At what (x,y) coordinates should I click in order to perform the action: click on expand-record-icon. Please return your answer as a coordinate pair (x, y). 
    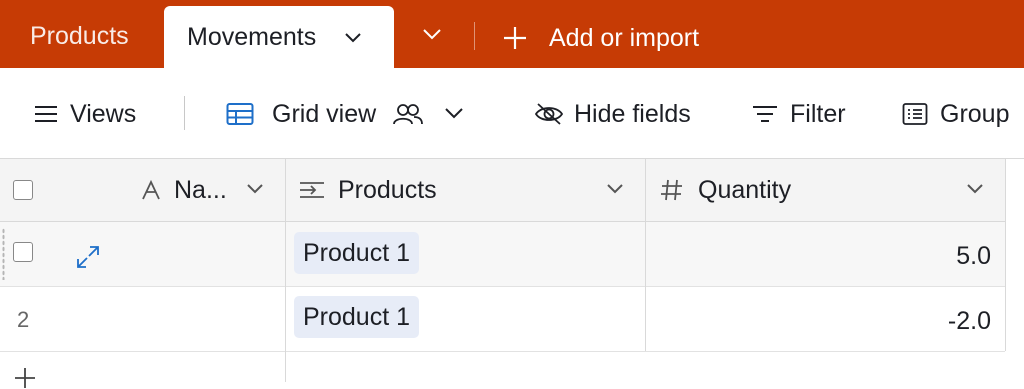
    Looking at the image, I should click on (88, 257).